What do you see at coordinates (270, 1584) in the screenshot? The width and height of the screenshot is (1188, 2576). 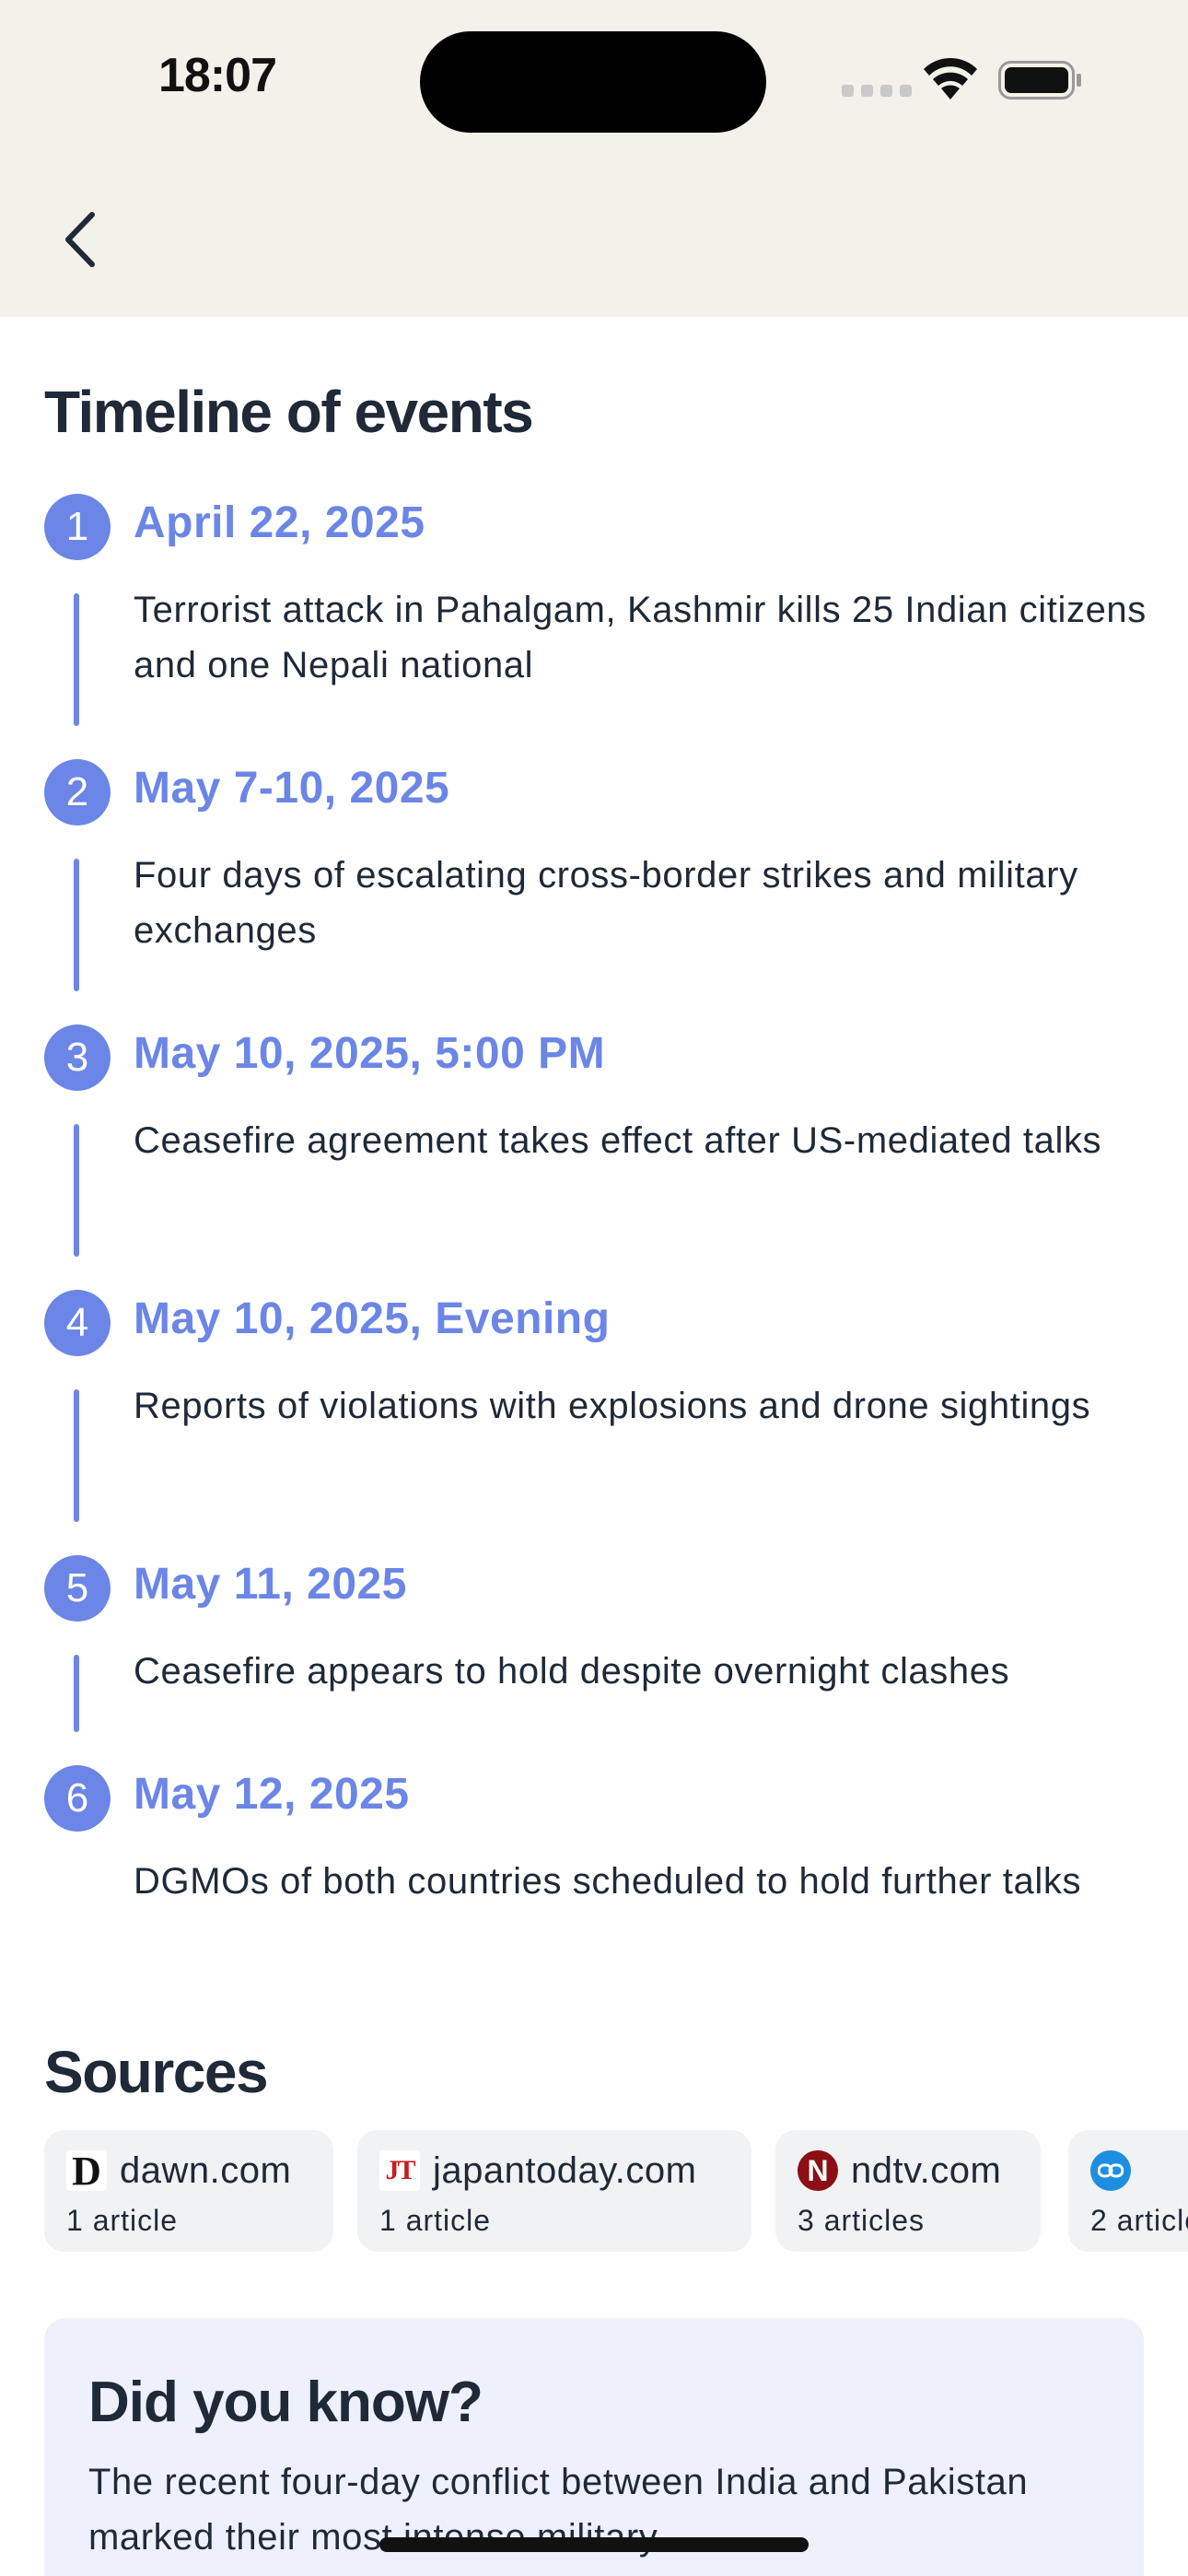 I see `event-date: May 11, 2025` at bounding box center [270, 1584].